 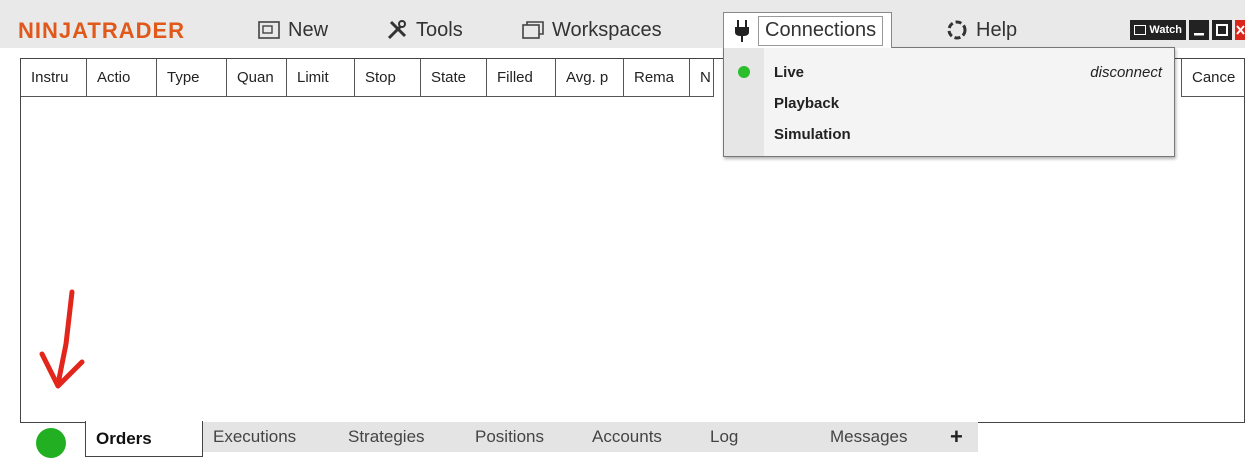 What do you see at coordinates (54, 78) in the screenshot?
I see `column-header: Instru` at bounding box center [54, 78].